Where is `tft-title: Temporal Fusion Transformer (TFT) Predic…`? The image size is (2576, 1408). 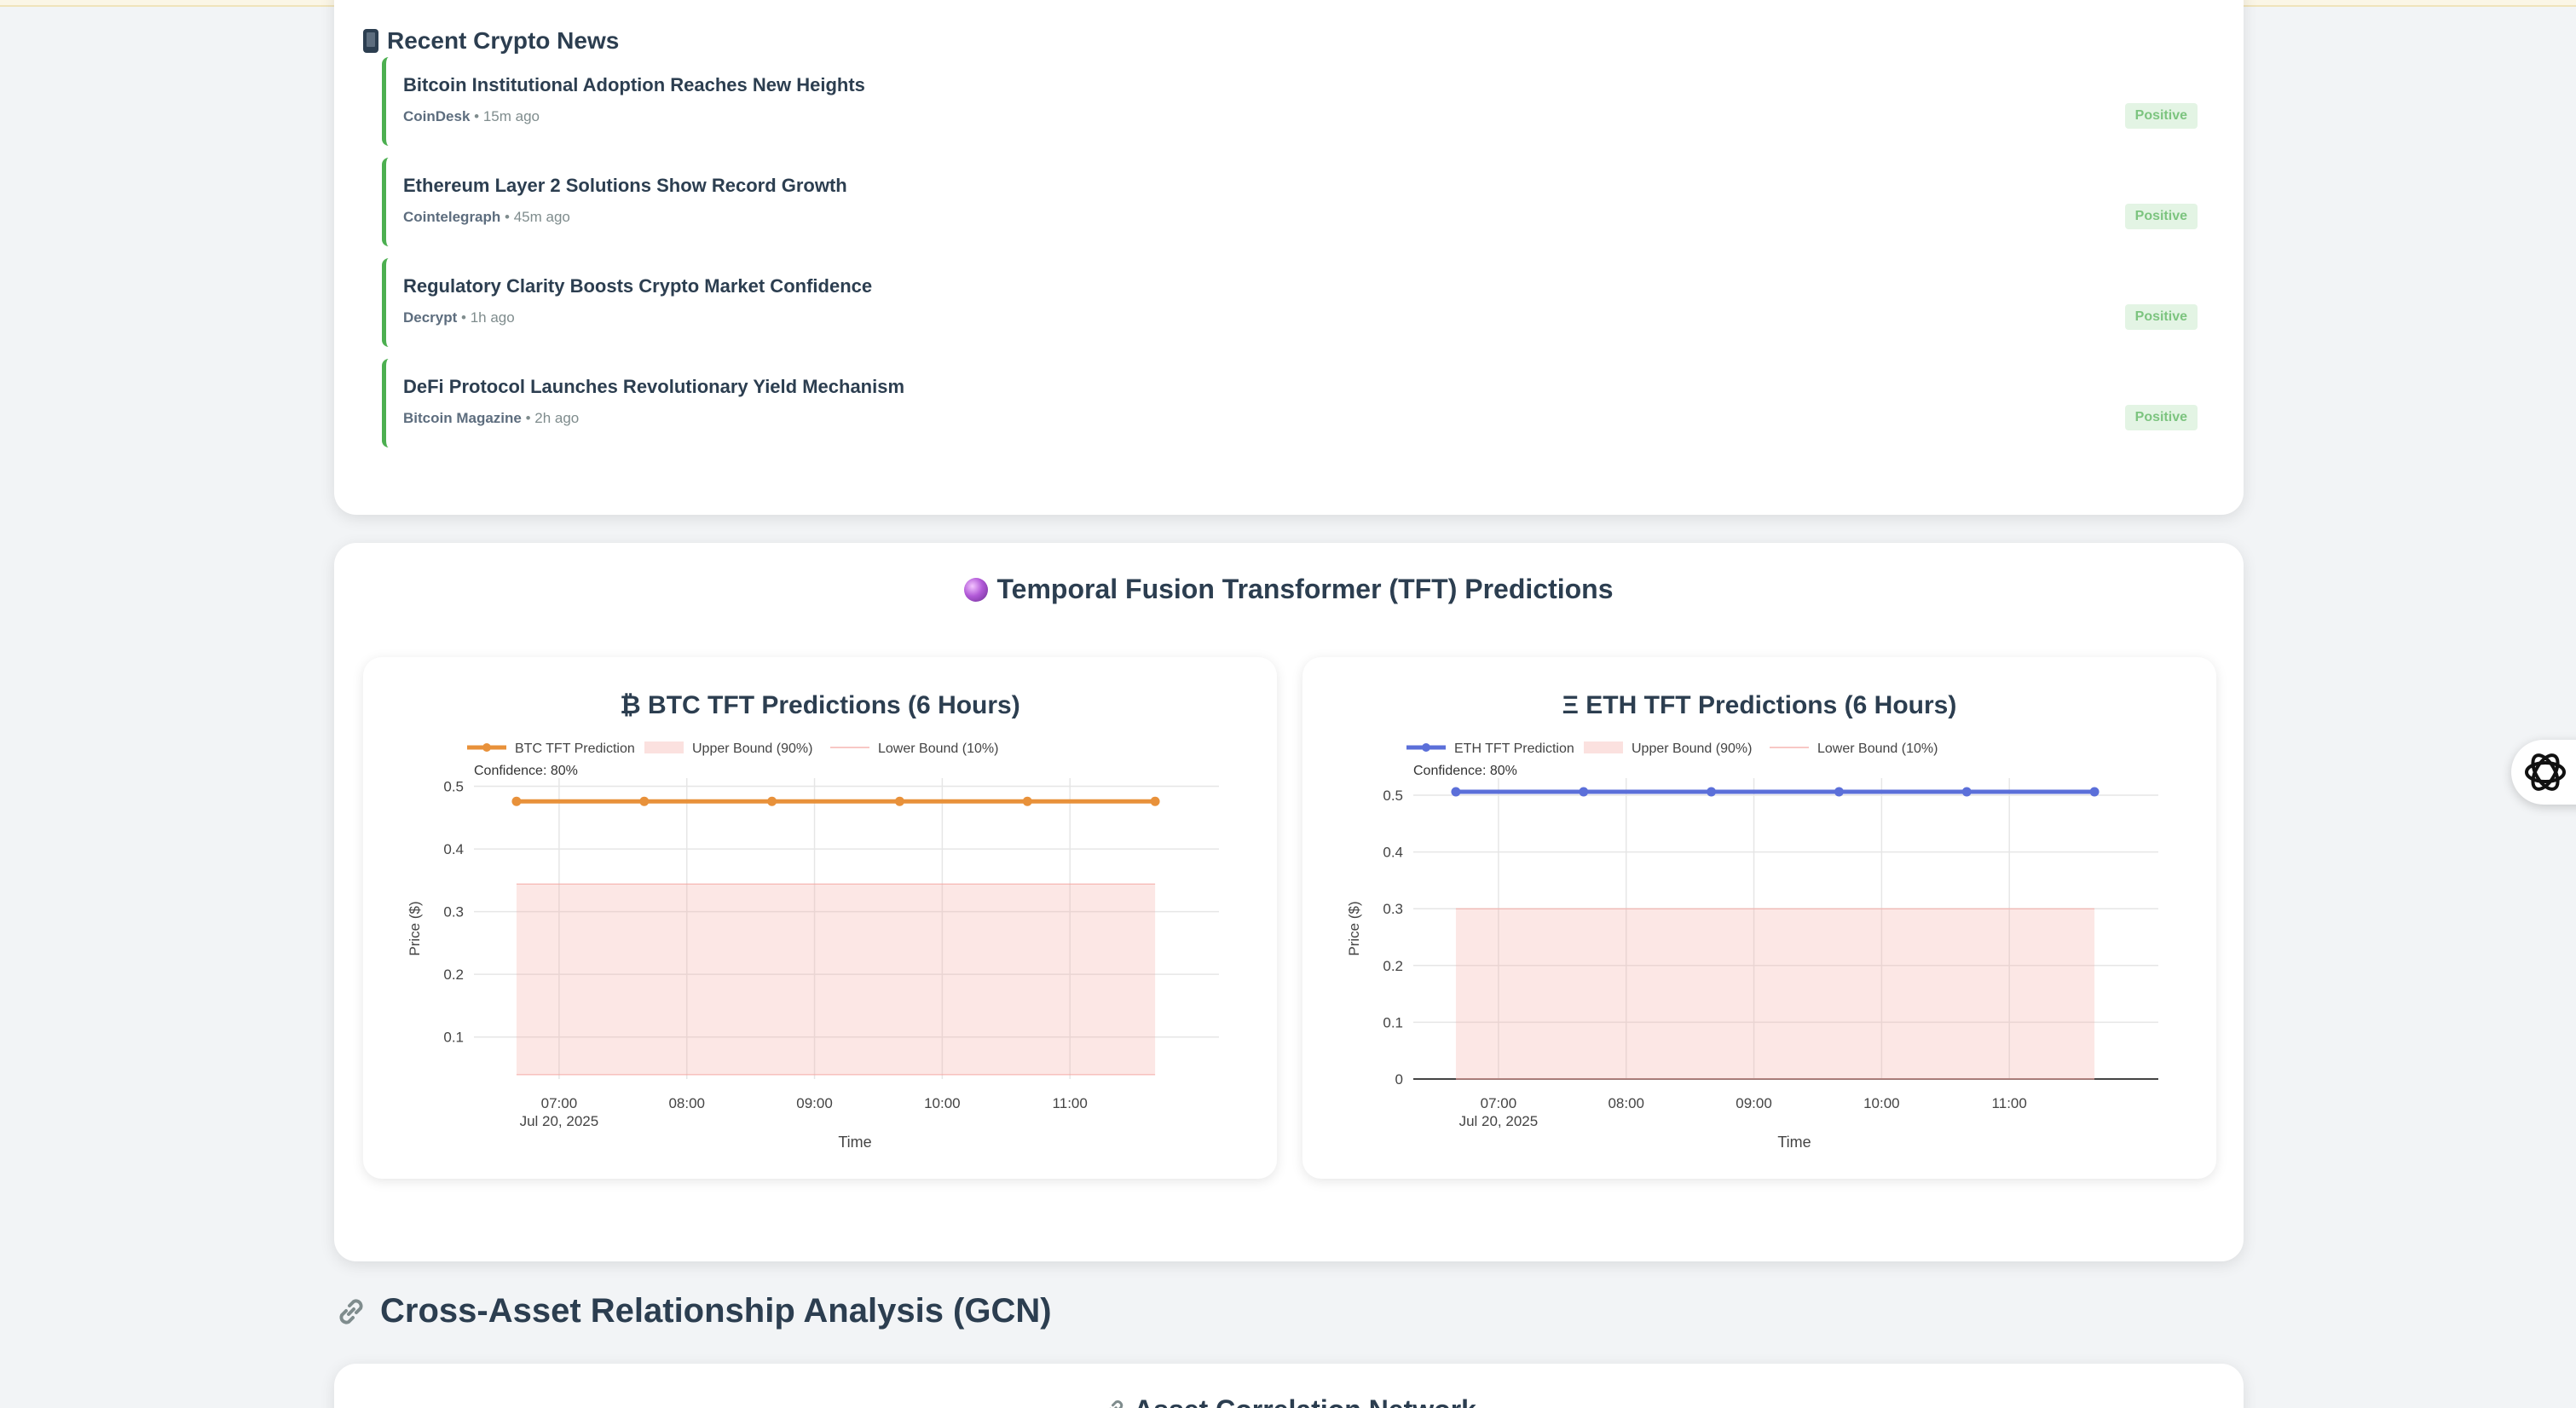 tft-title: Temporal Fusion Transformer (TFT) Predic… is located at coordinates (1289, 589).